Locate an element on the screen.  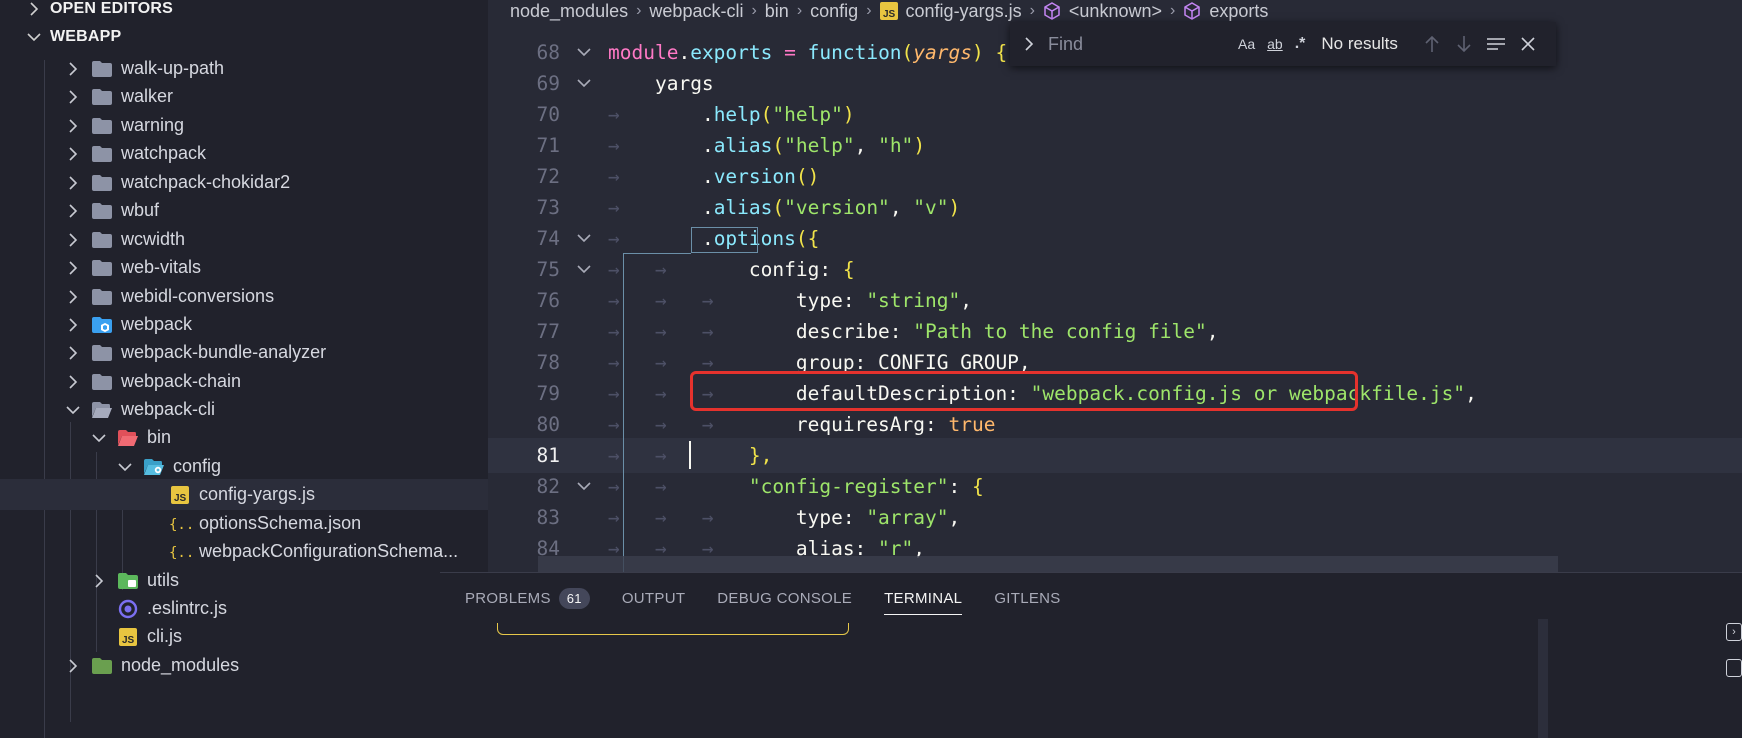
code-line: 69 yargs is located at coordinates (1115, 83).